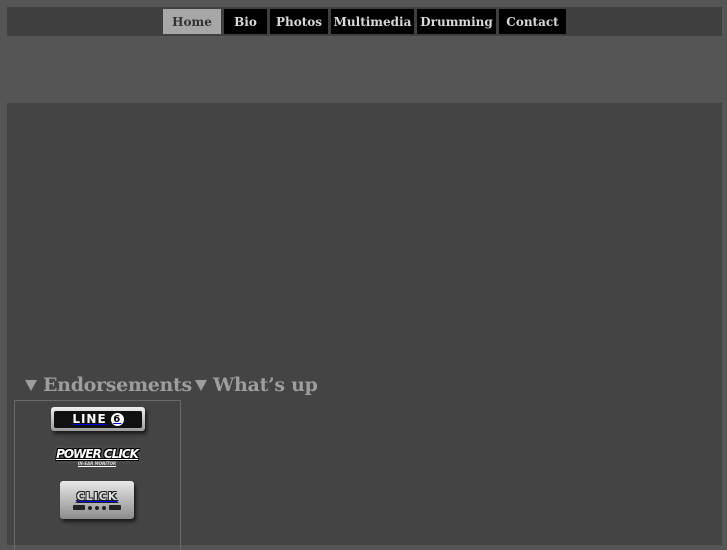  I want to click on endorsements-heading: Endorsements, so click(108, 385).